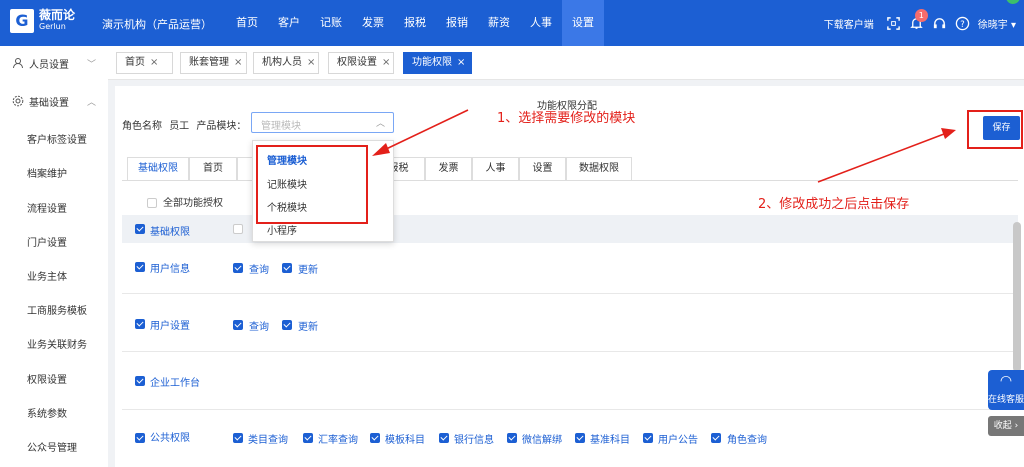  What do you see at coordinates (52, 446) in the screenshot?
I see `sidebar-item-official-account: 公众号管理` at bounding box center [52, 446].